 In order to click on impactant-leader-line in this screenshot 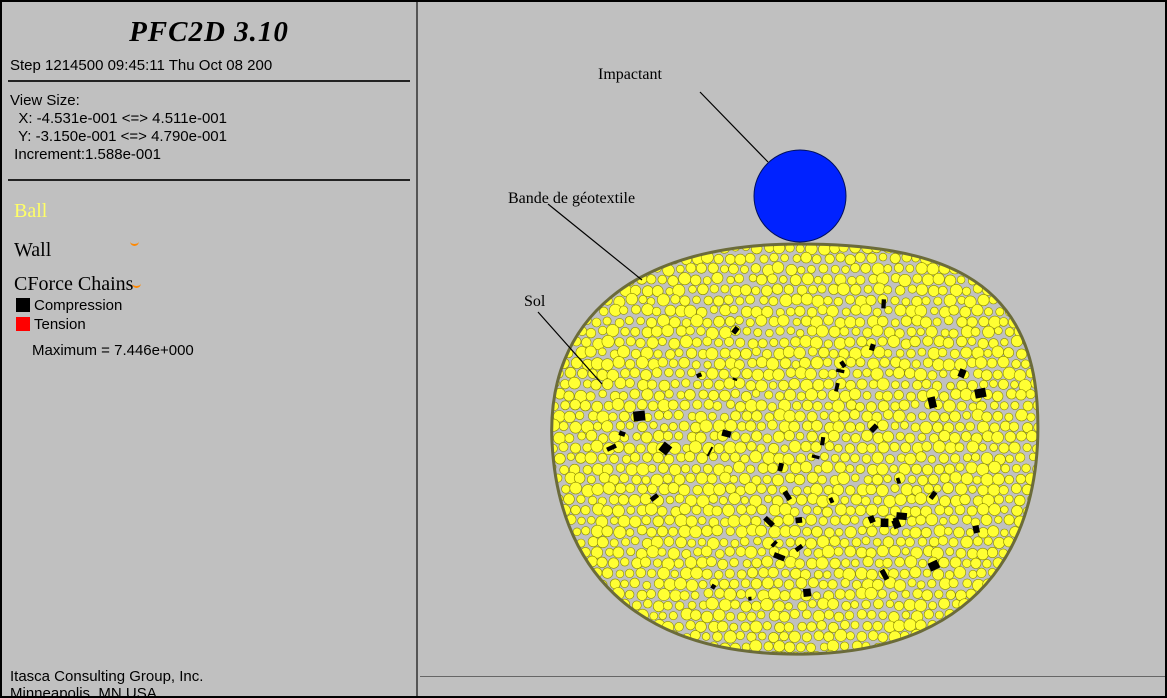, I will do `click(734, 127)`.